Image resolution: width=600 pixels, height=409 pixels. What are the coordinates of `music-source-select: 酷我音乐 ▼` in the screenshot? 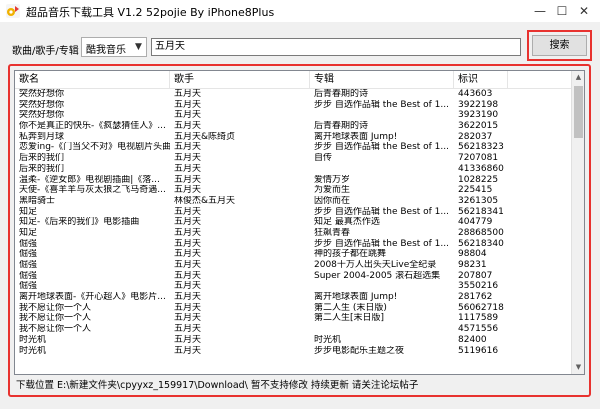 It's located at (114, 47).